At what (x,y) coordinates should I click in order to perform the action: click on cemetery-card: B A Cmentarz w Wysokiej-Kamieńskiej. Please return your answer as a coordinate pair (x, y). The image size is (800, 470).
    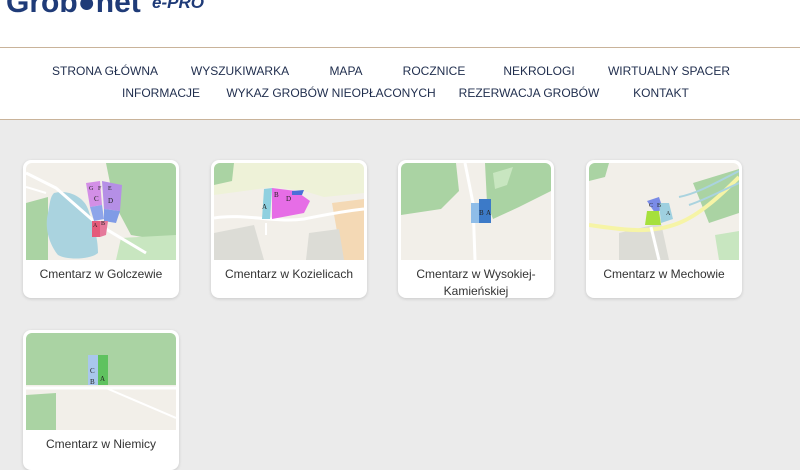
    Looking at the image, I should click on (476, 229).